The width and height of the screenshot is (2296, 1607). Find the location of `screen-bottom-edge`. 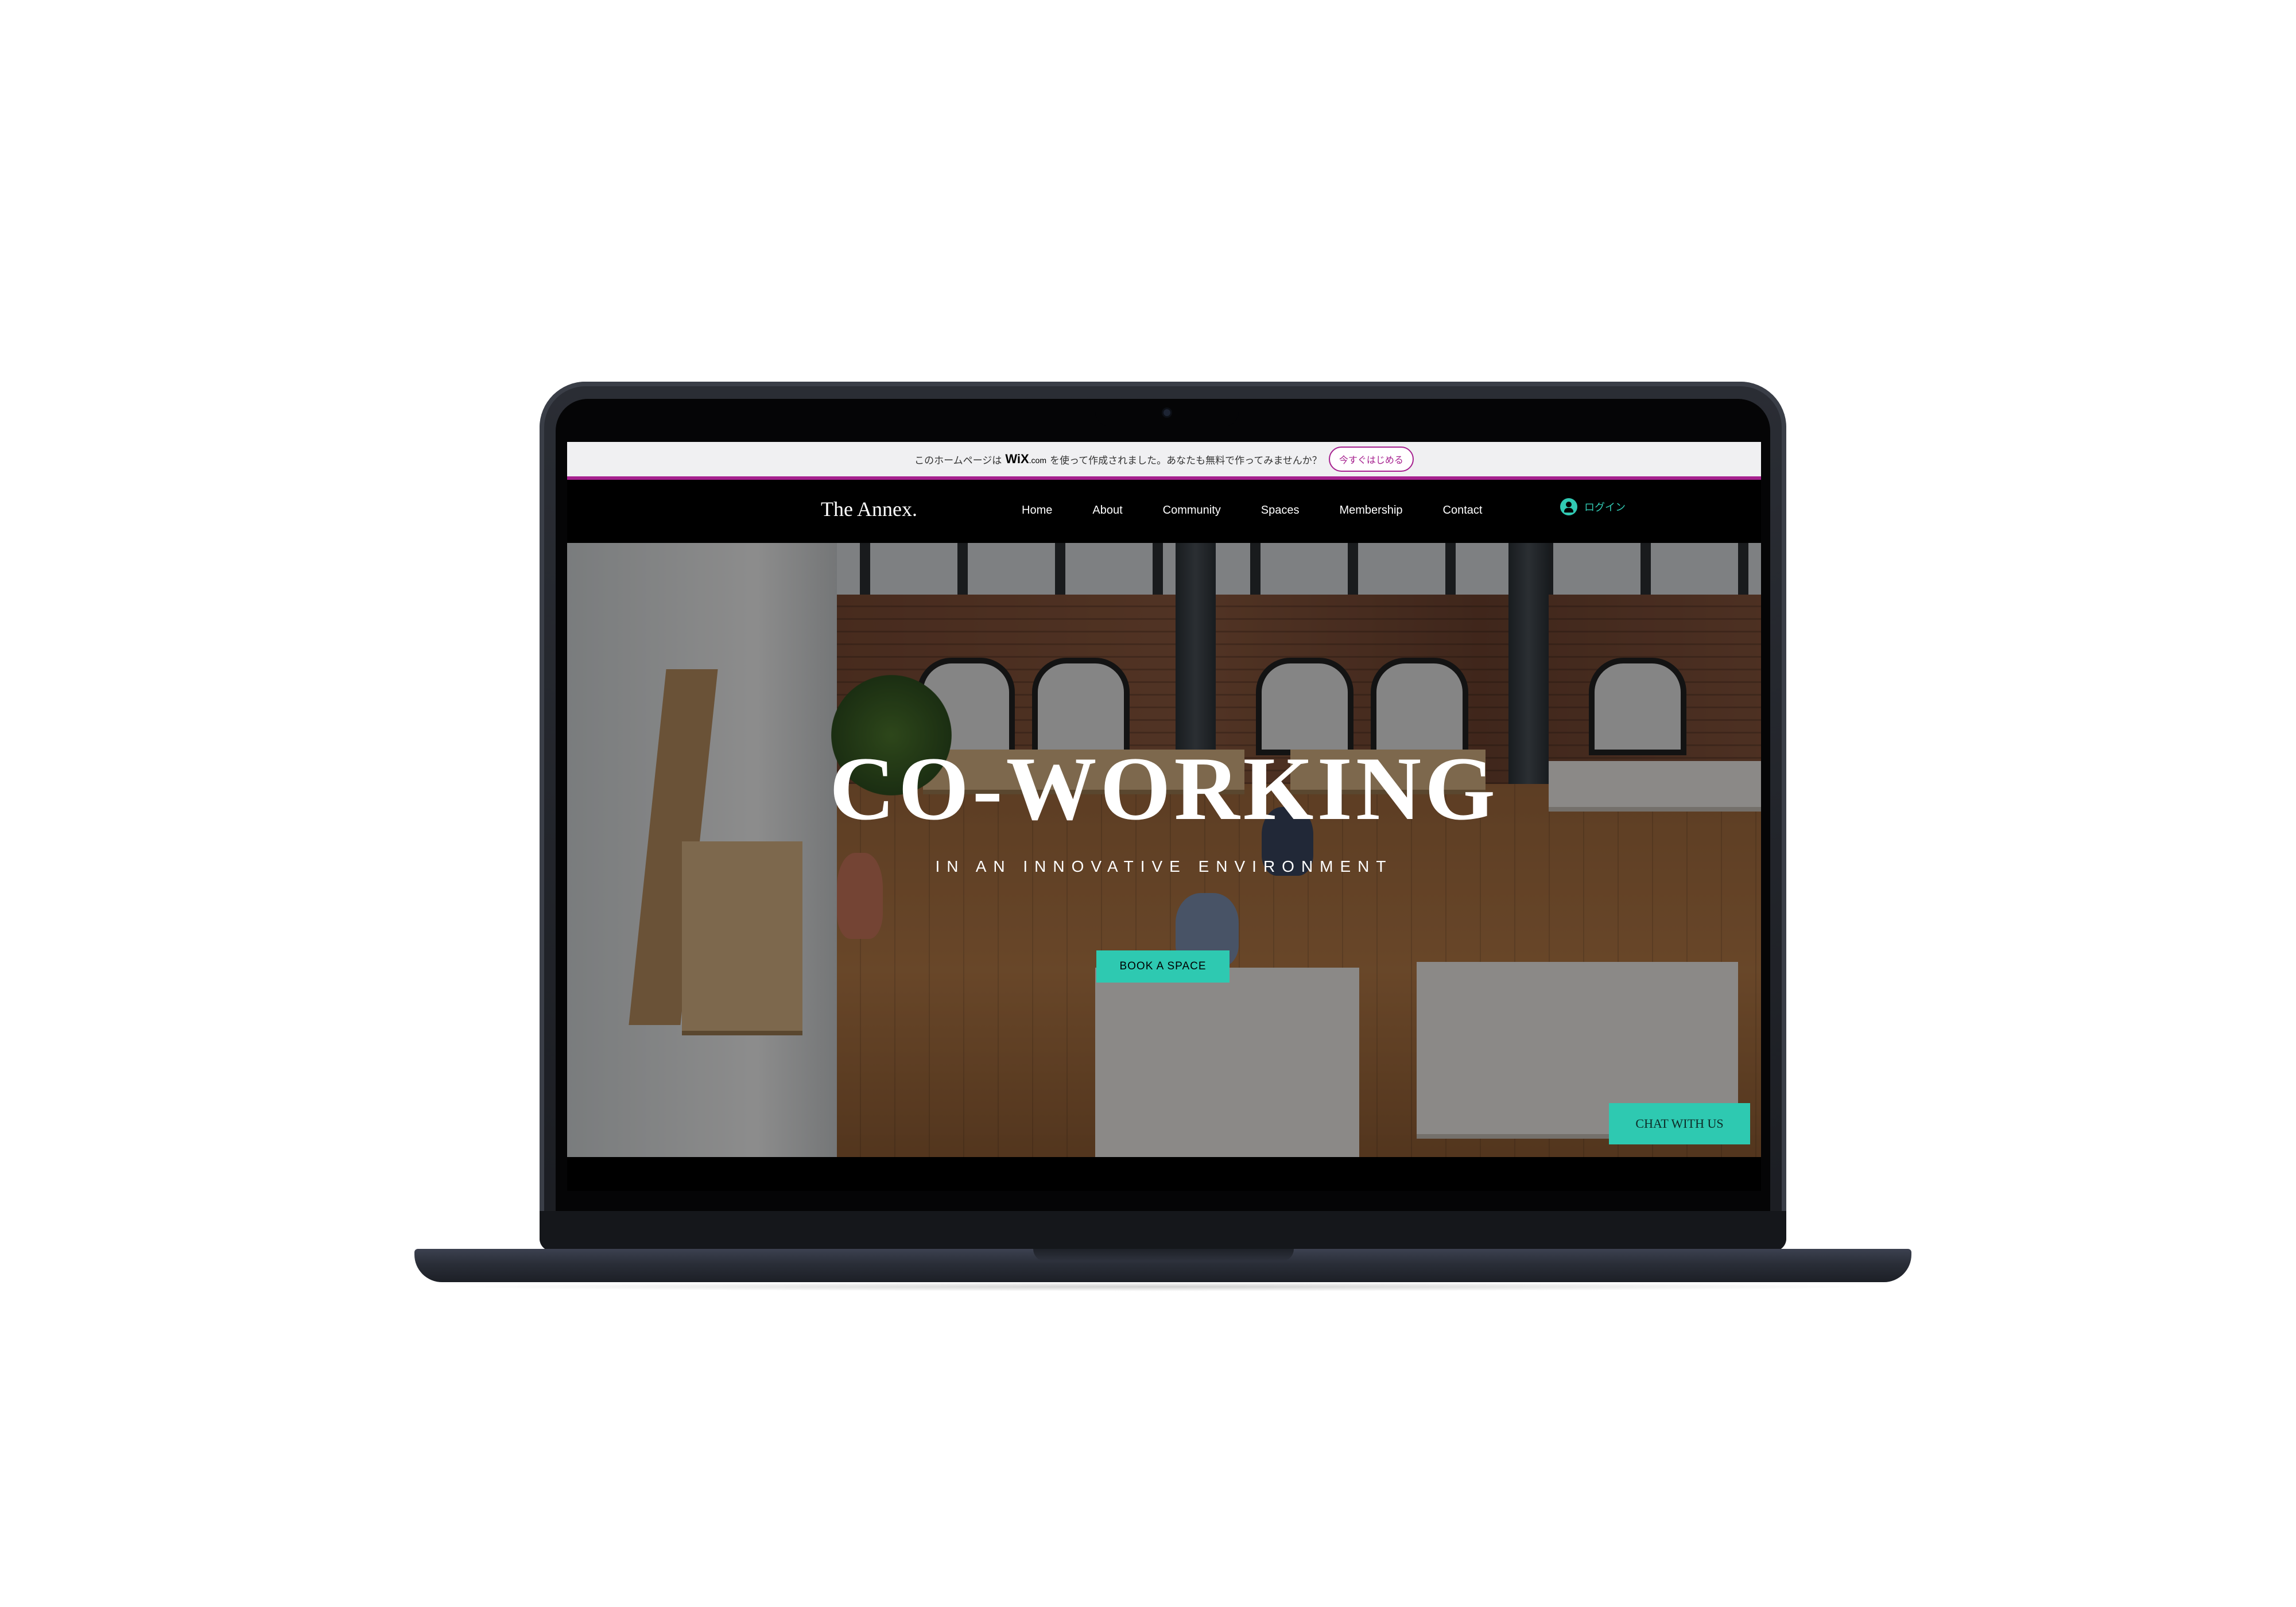

screen-bottom-edge is located at coordinates (1164, 1174).